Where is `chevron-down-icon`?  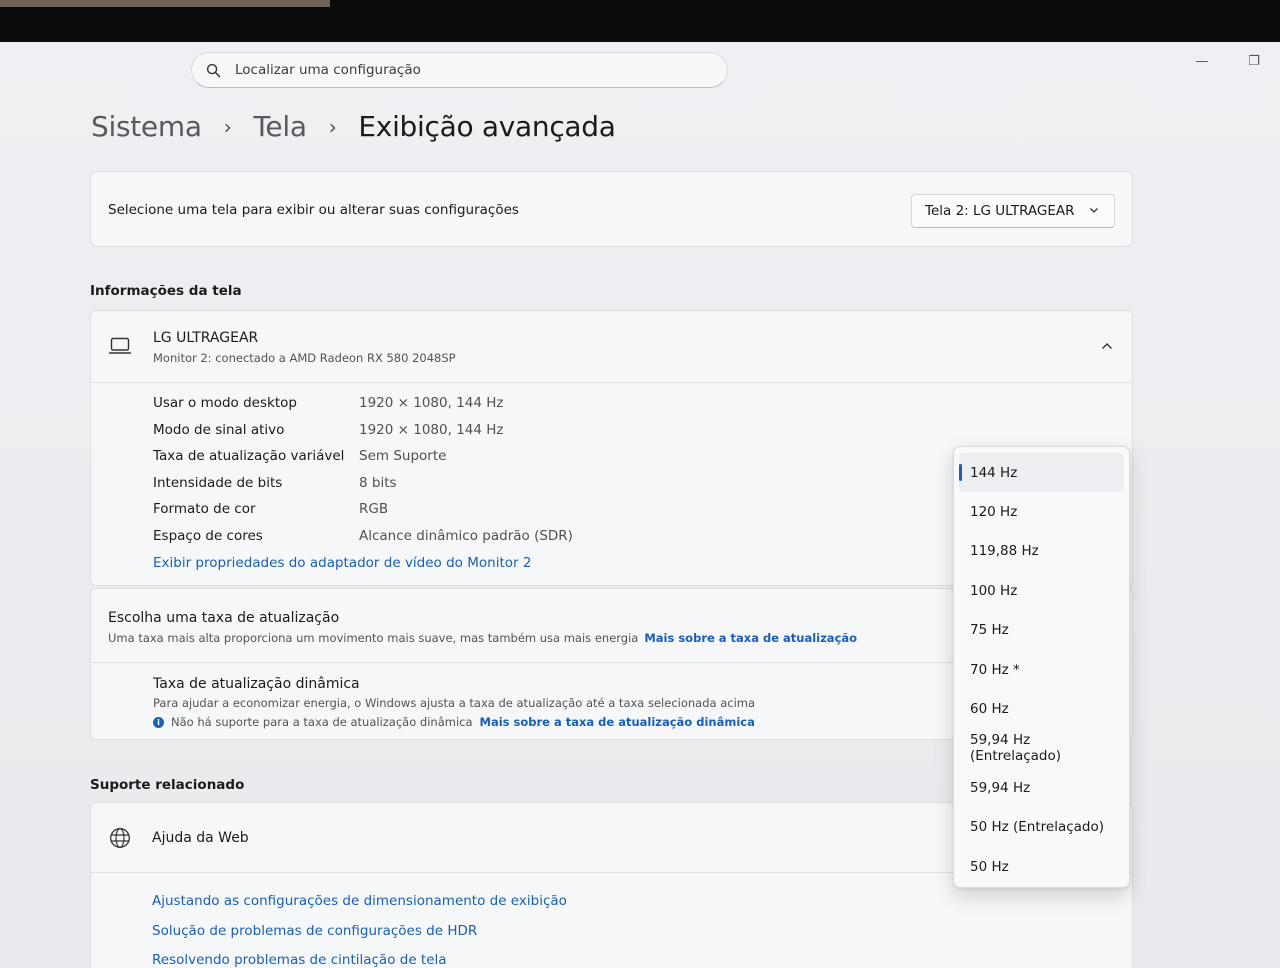 chevron-down-icon is located at coordinates (1094, 210).